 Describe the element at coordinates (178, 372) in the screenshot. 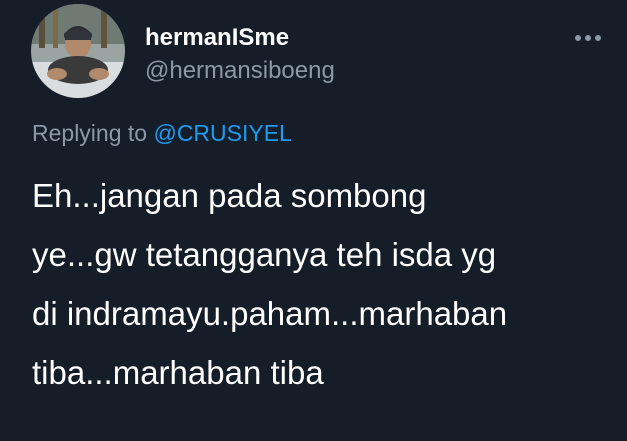

I see `tweet-text-line: tiba...marhaban tiba` at that location.